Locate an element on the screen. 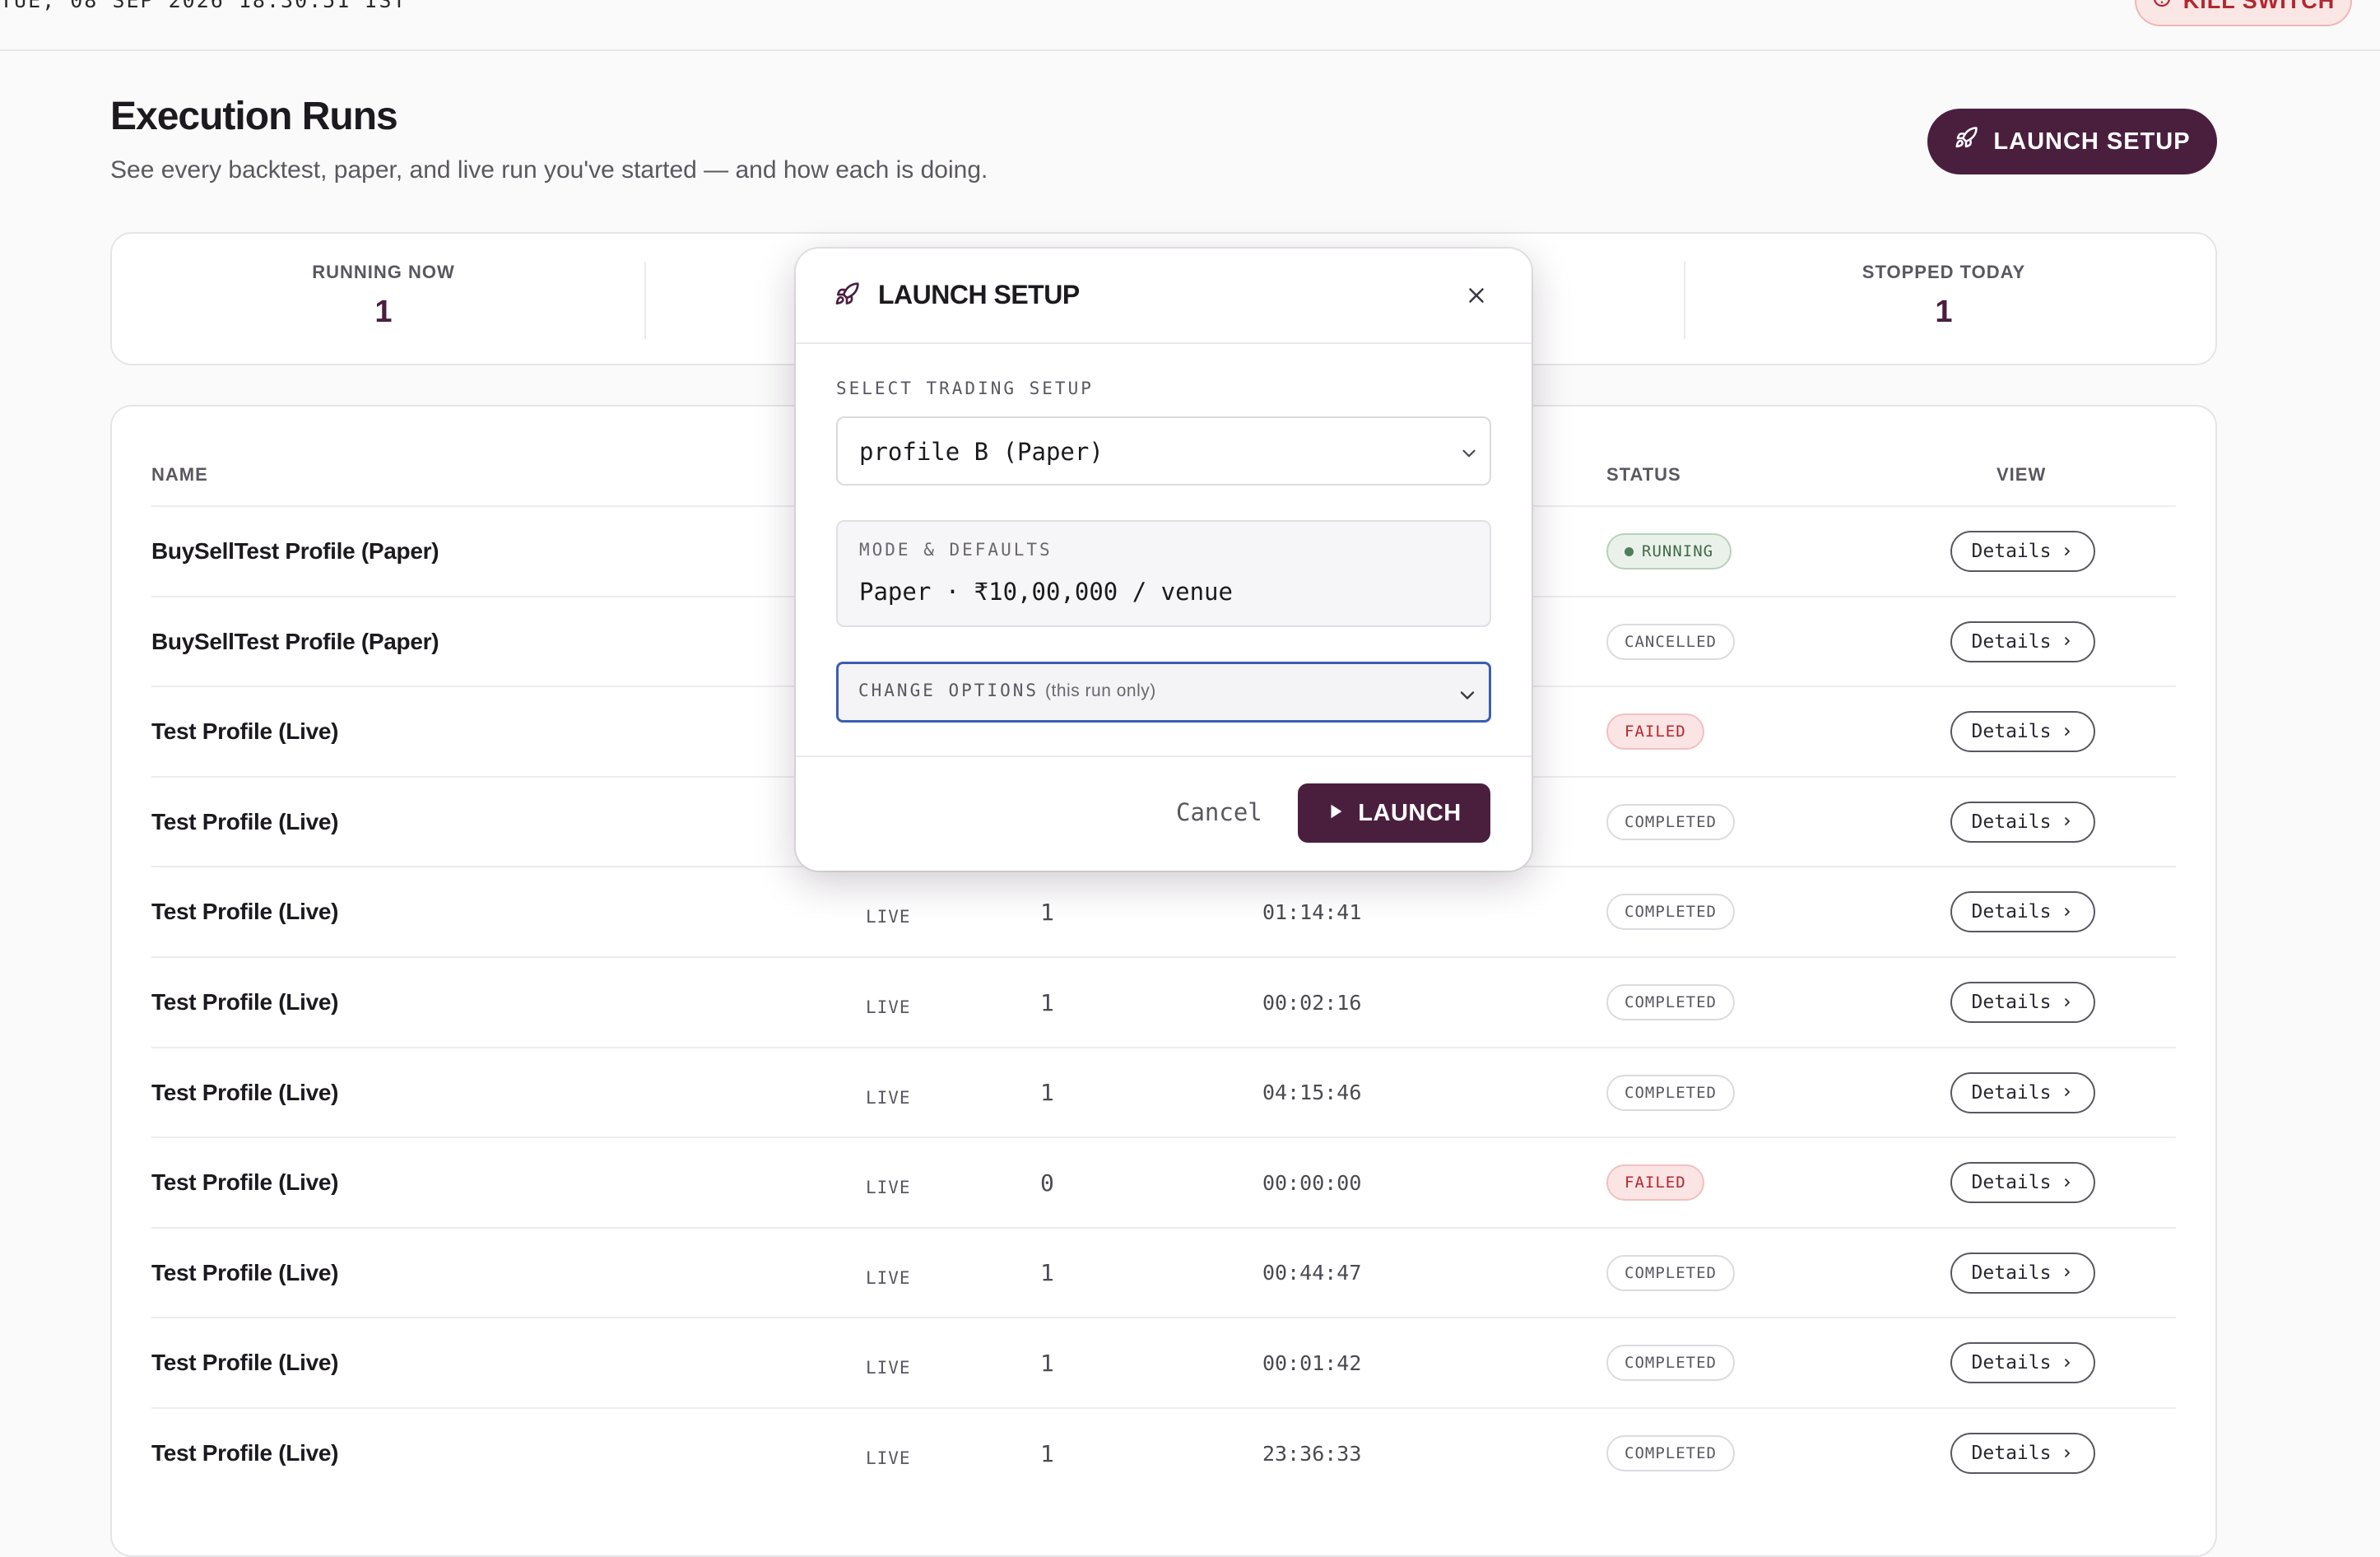 This screenshot has height=1557, width=2380. stat-running-now: RUNNING NOW 1 is located at coordinates (383, 296).